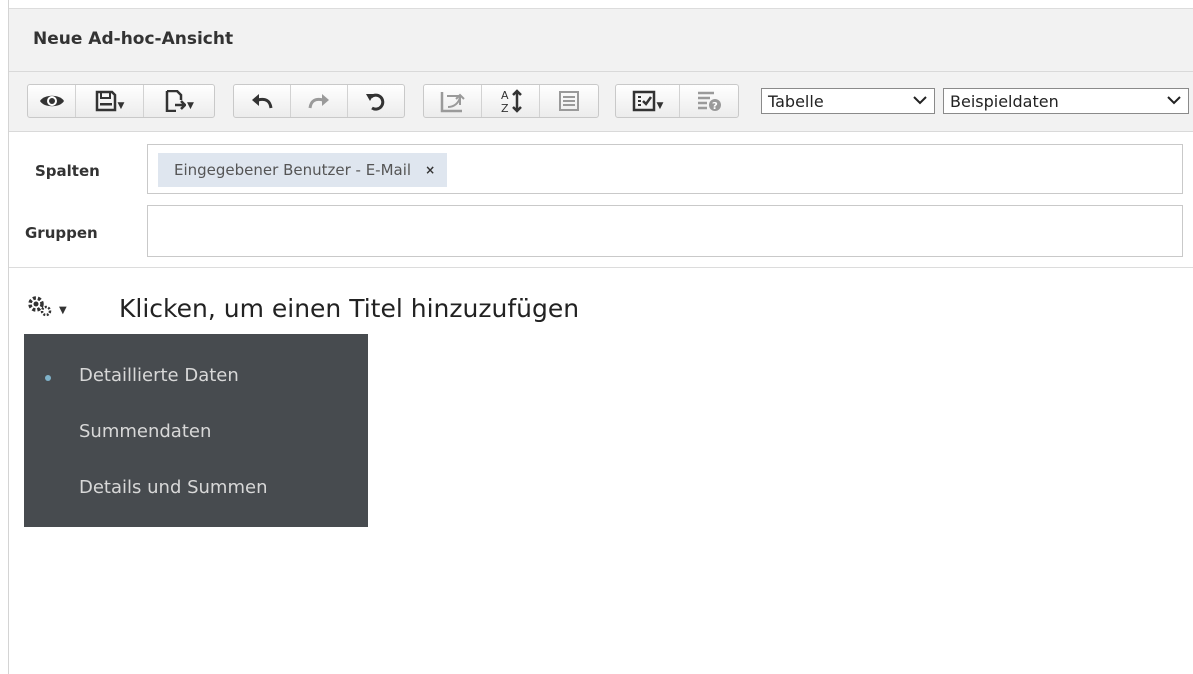 The image size is (1193, 674). Describe the element at coordinates (665, 231) in the screenshot. I see `groups-drop-zone` at that location.